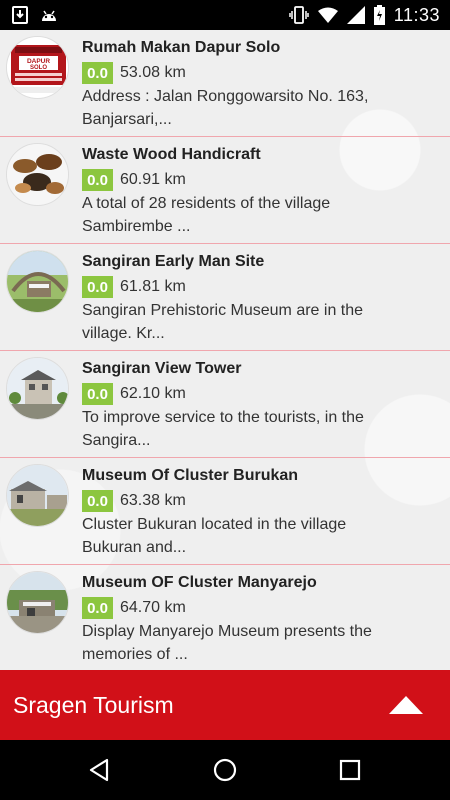  What do you see at coordinates (262, 608) in the screenshot?
I see `rating-line: 0.0 64.70 km` at bounding box center [262, 608].